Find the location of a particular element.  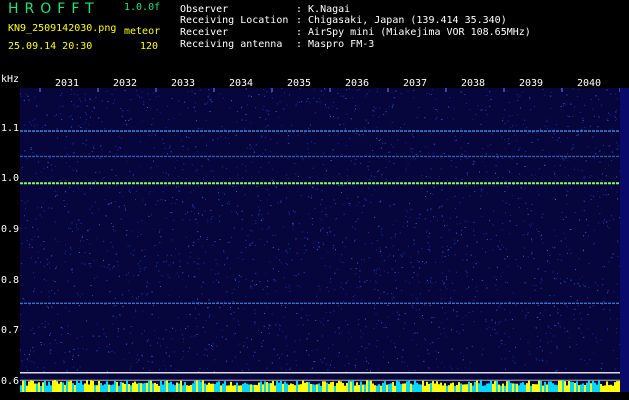

app-version: 1.0.0f is located at coordinates (142, 7).